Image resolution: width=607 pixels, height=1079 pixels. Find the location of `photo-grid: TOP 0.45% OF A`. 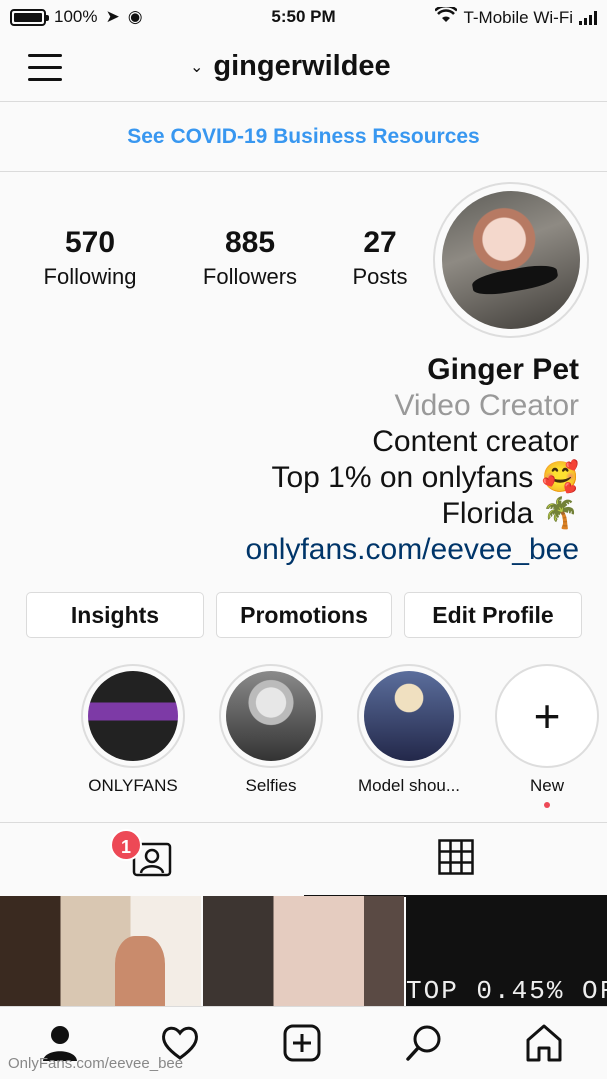

photo-grid: TOP 0.45% OF A is located at coordinates (303, 951).